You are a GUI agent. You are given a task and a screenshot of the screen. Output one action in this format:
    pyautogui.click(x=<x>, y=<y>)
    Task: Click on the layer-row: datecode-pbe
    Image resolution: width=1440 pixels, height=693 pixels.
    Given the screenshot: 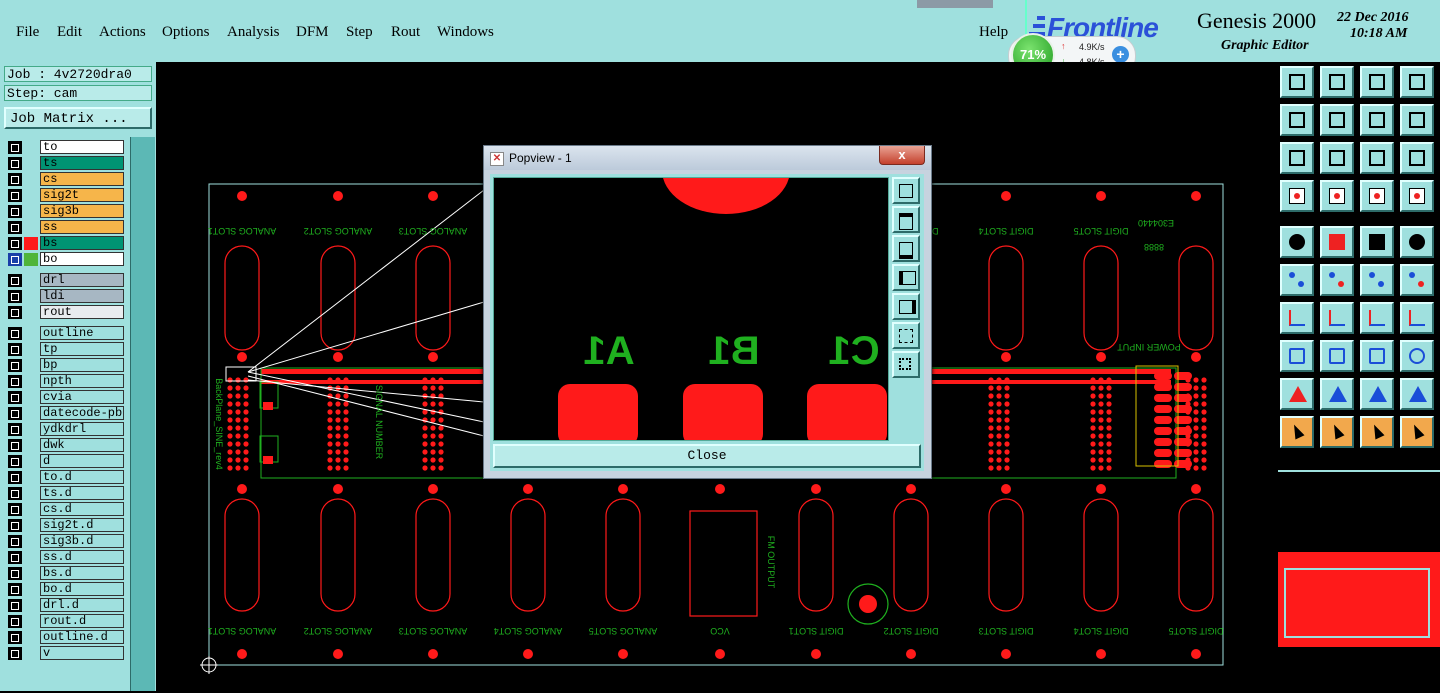 What is the action you would take?
    pyautogui.click(x=66, y=413)
    